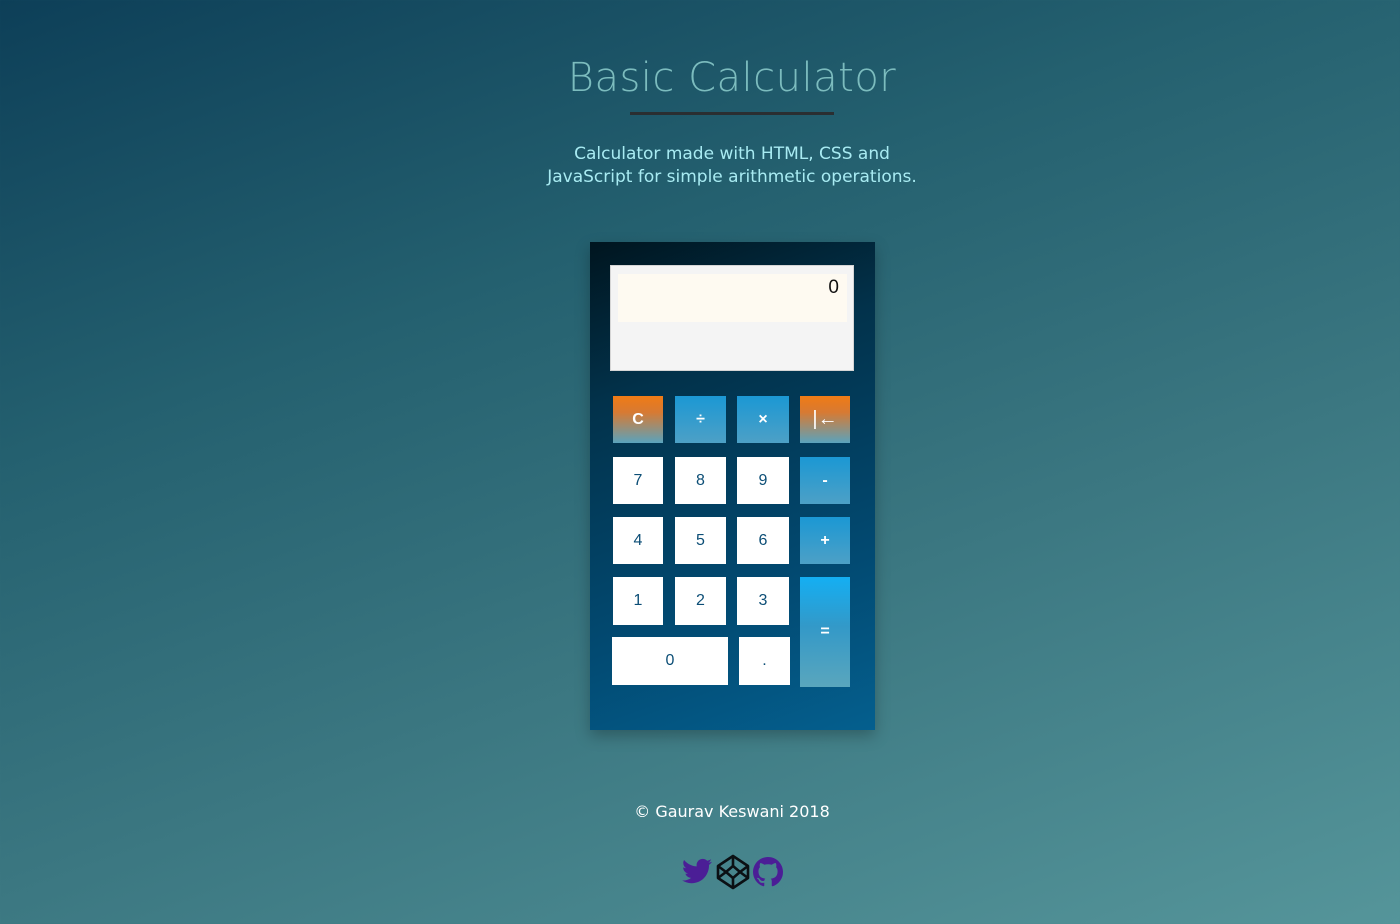 The height and width of the screenshot is (924, 1400). What do you see at coordinates (638, 540) in the screenshot?
I see `key-4-button: 4` at bounding box center [638, 540].